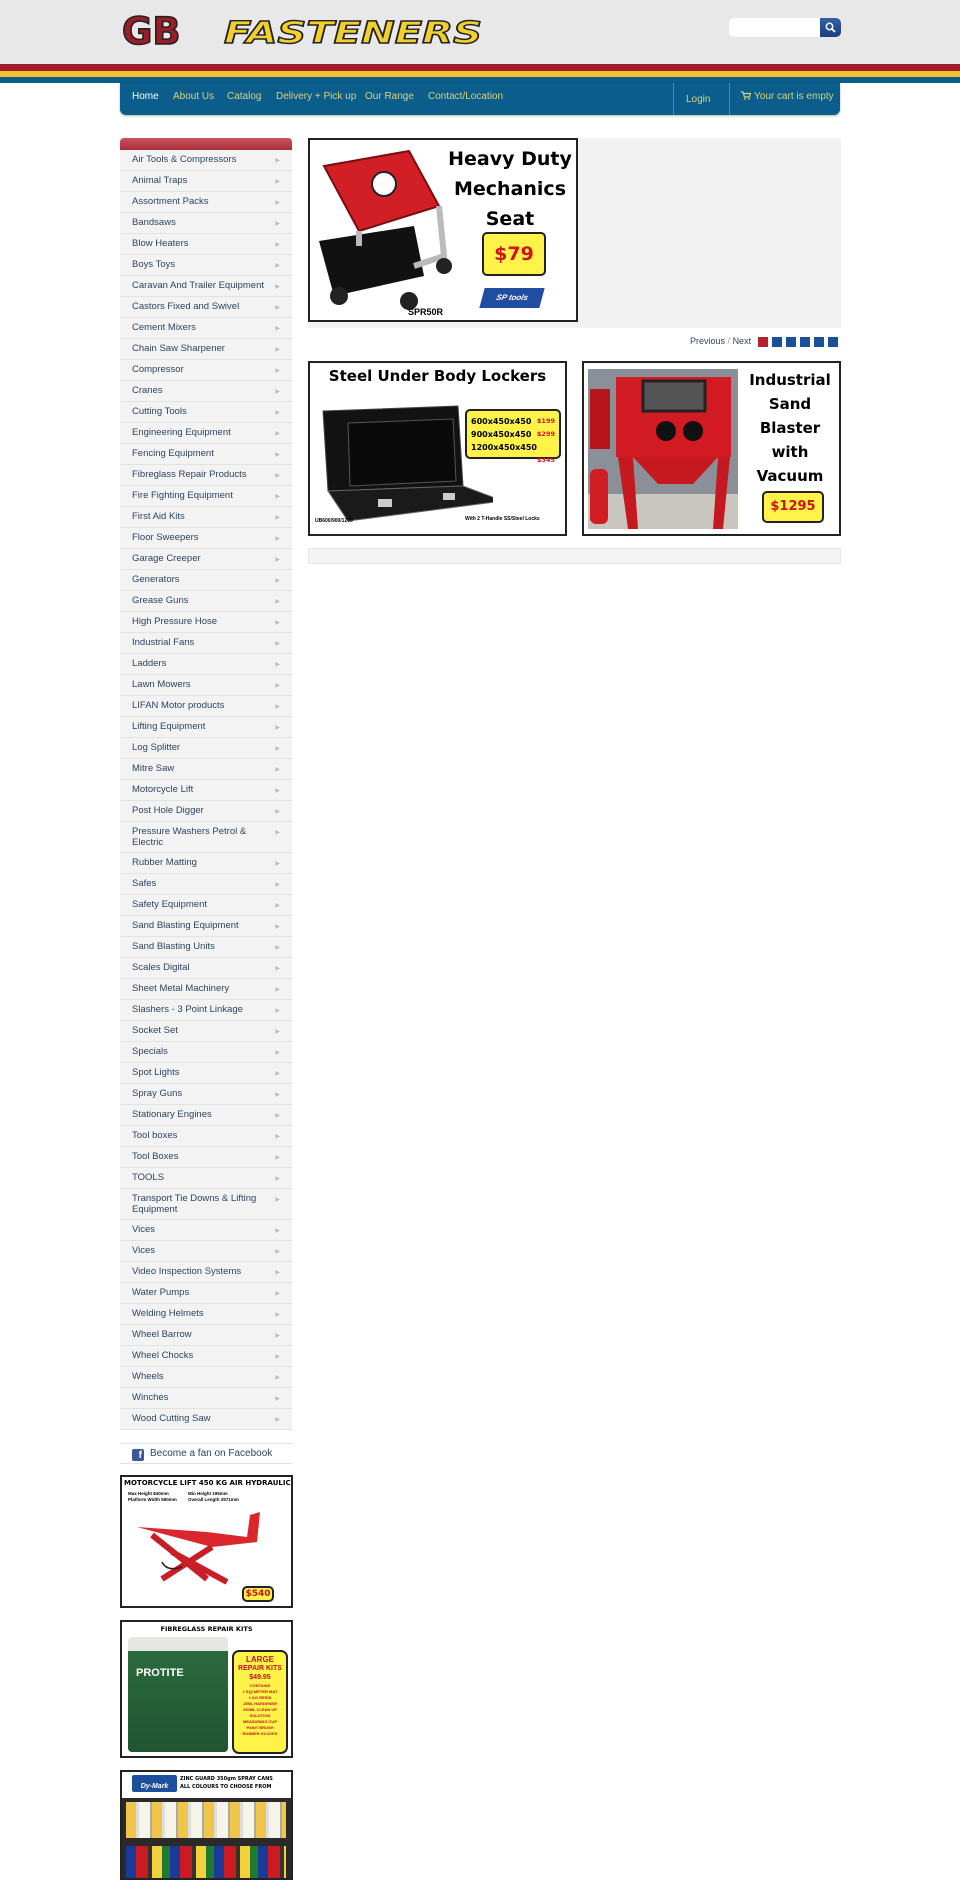 The width and height of the screenshot is (960, 1880). What do you see at coordinates (206, 1419) in the screenshot?
I see `category-item: Wood Cutting Saw ▶` at bounding box center [206, 1419].